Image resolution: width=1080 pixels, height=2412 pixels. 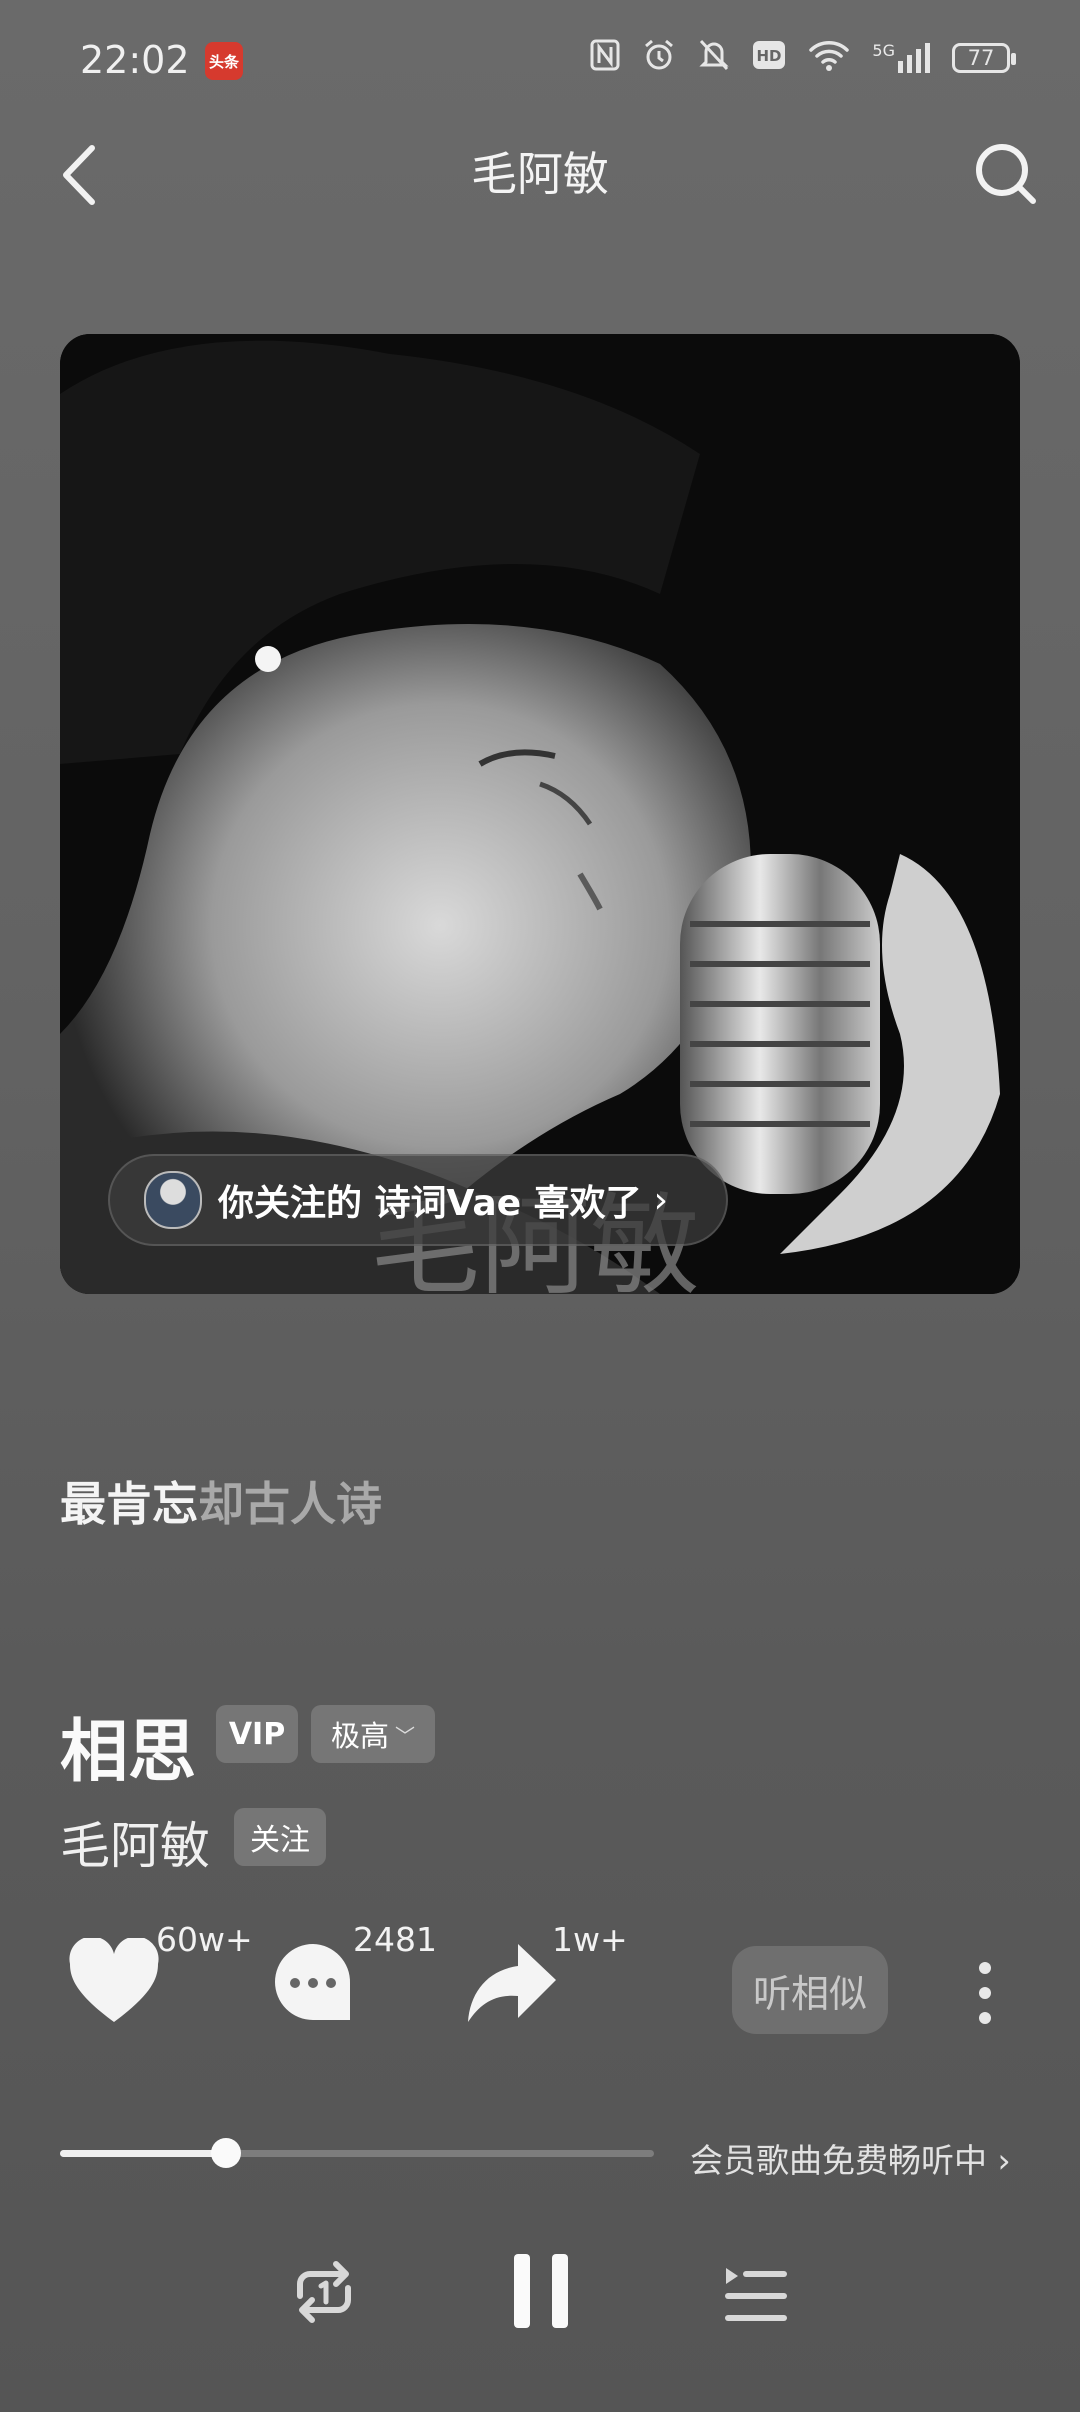 What do you see at coordinates (540, 174) in the screenshot?
I see `page-title: 毛阿敏` at bounding box center [540, 174].